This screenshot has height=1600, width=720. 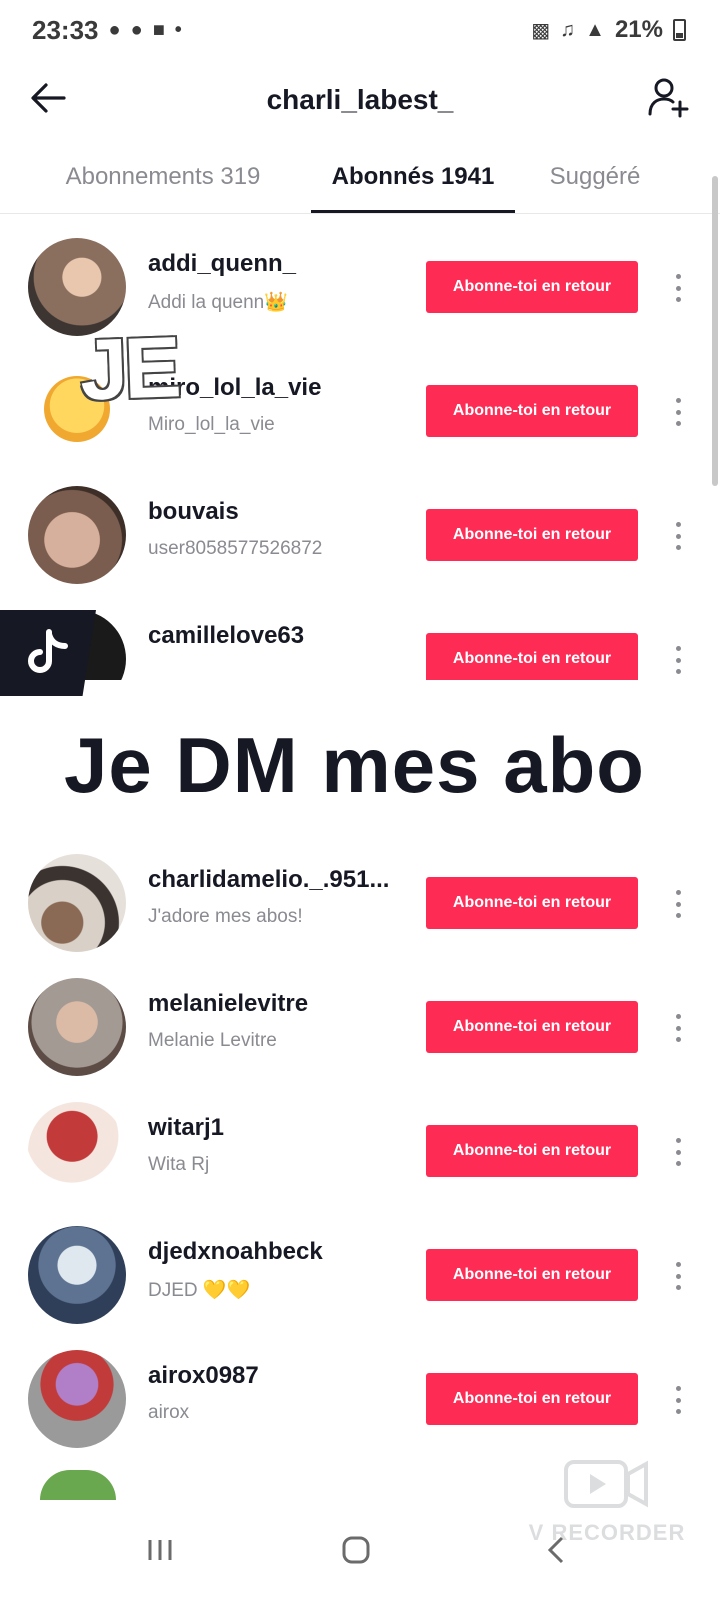 What do you see at coordinates (199, 1290) in the screenshot?
I see `nickname: DJED 💛💛` at bounding box center [199, 1290].